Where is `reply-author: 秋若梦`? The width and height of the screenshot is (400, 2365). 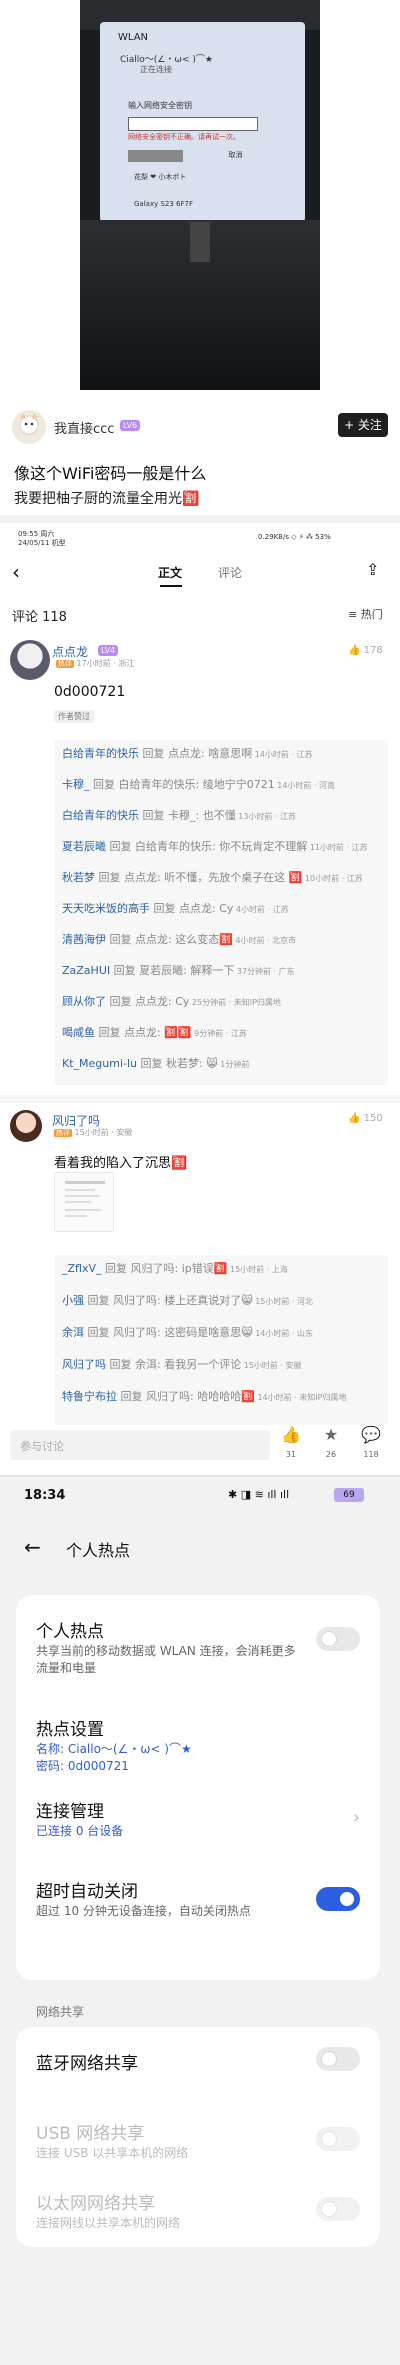
reply-author: 秋若梦 is located at coordinates (78, 877).